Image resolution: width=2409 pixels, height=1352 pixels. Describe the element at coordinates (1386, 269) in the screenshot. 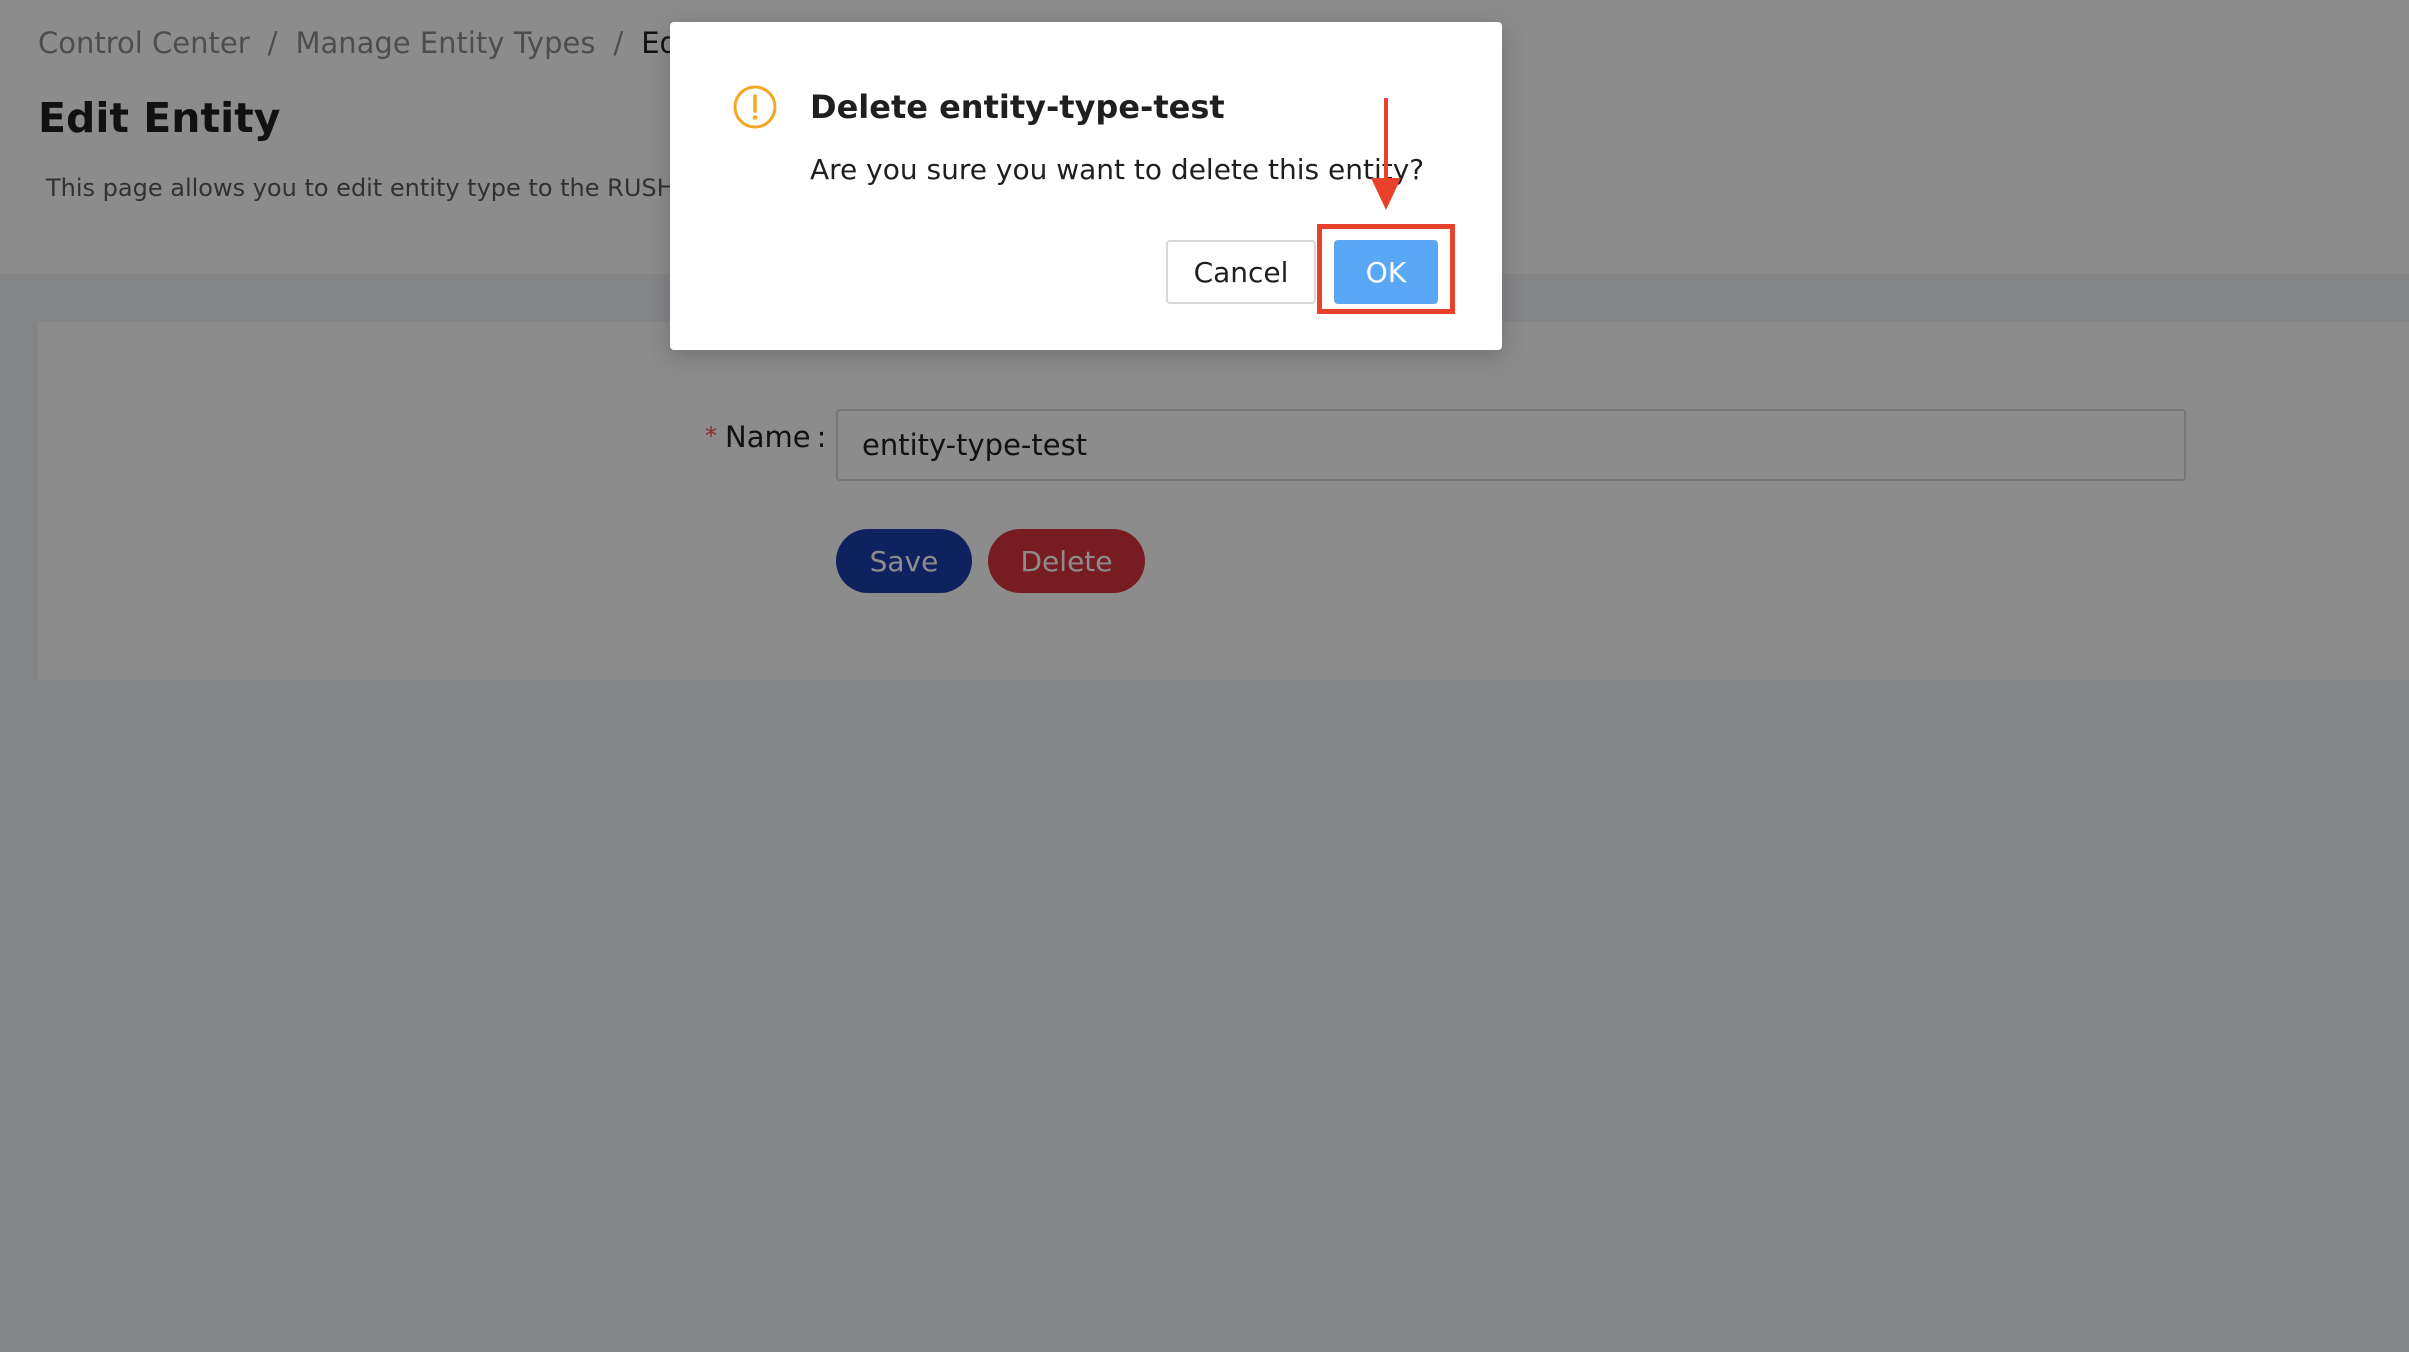

I see `ok-highlight-box` at that location.